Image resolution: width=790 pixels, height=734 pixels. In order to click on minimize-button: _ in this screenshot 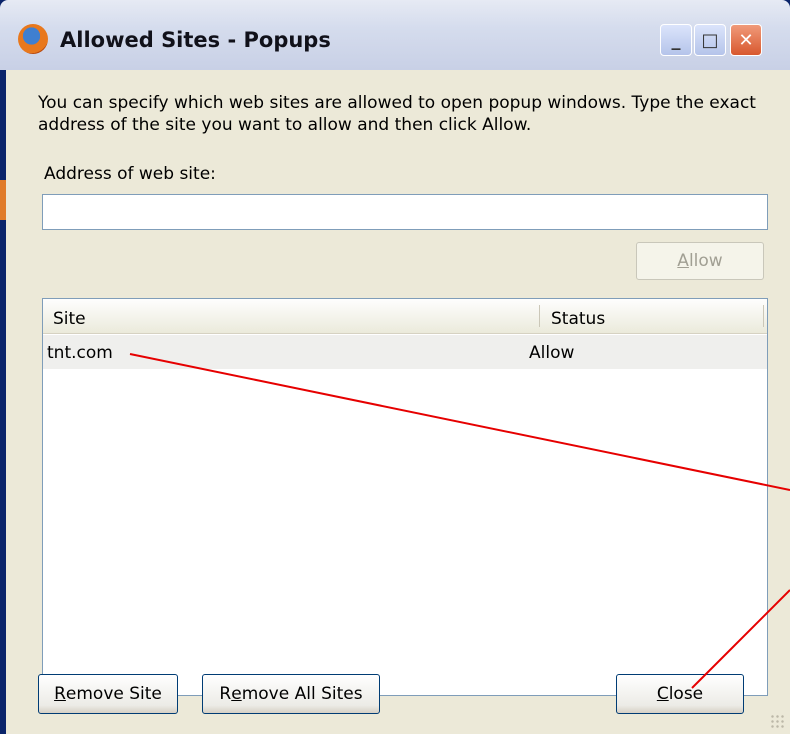, I will do `click(676, 40)`.